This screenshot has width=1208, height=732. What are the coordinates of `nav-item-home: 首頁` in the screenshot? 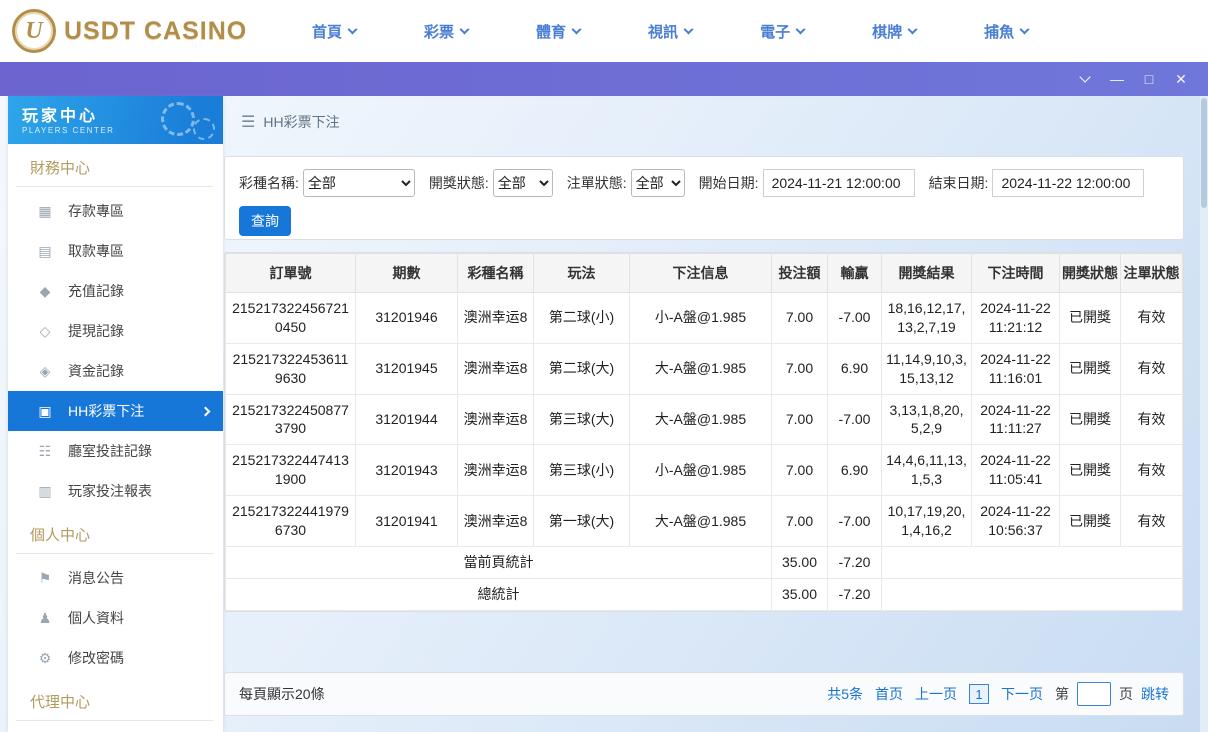 It's located at (334, 31).